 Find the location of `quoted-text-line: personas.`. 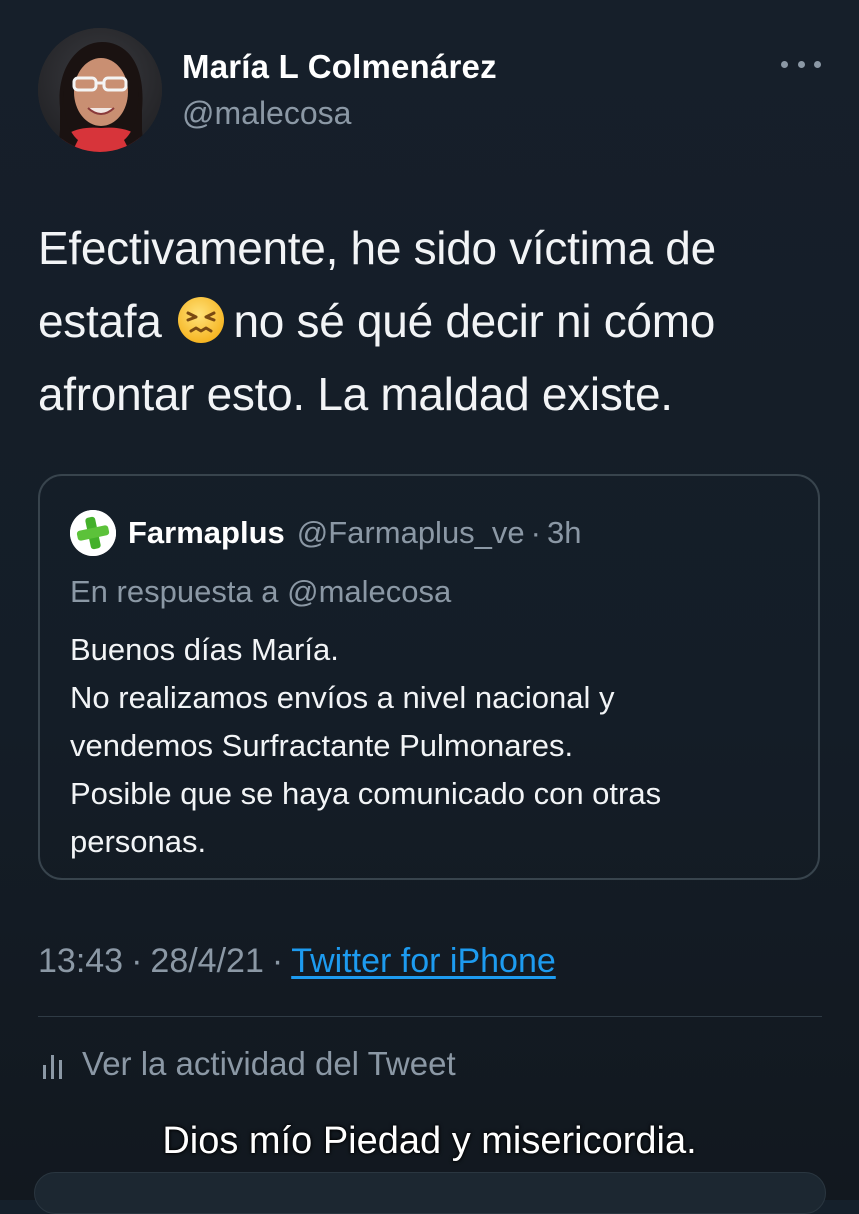

quoted-text-line: personas. is located at coordinates (138, 841).